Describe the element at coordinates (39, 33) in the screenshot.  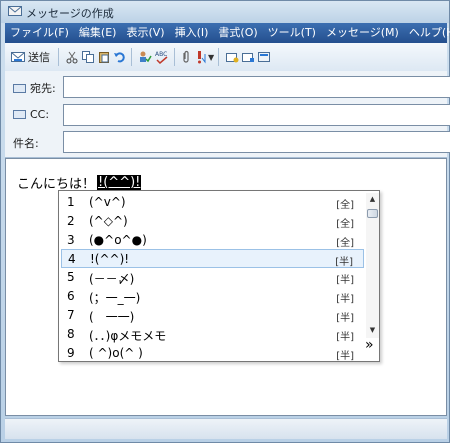
I see `menu-file: ファイル(F)` at that location.